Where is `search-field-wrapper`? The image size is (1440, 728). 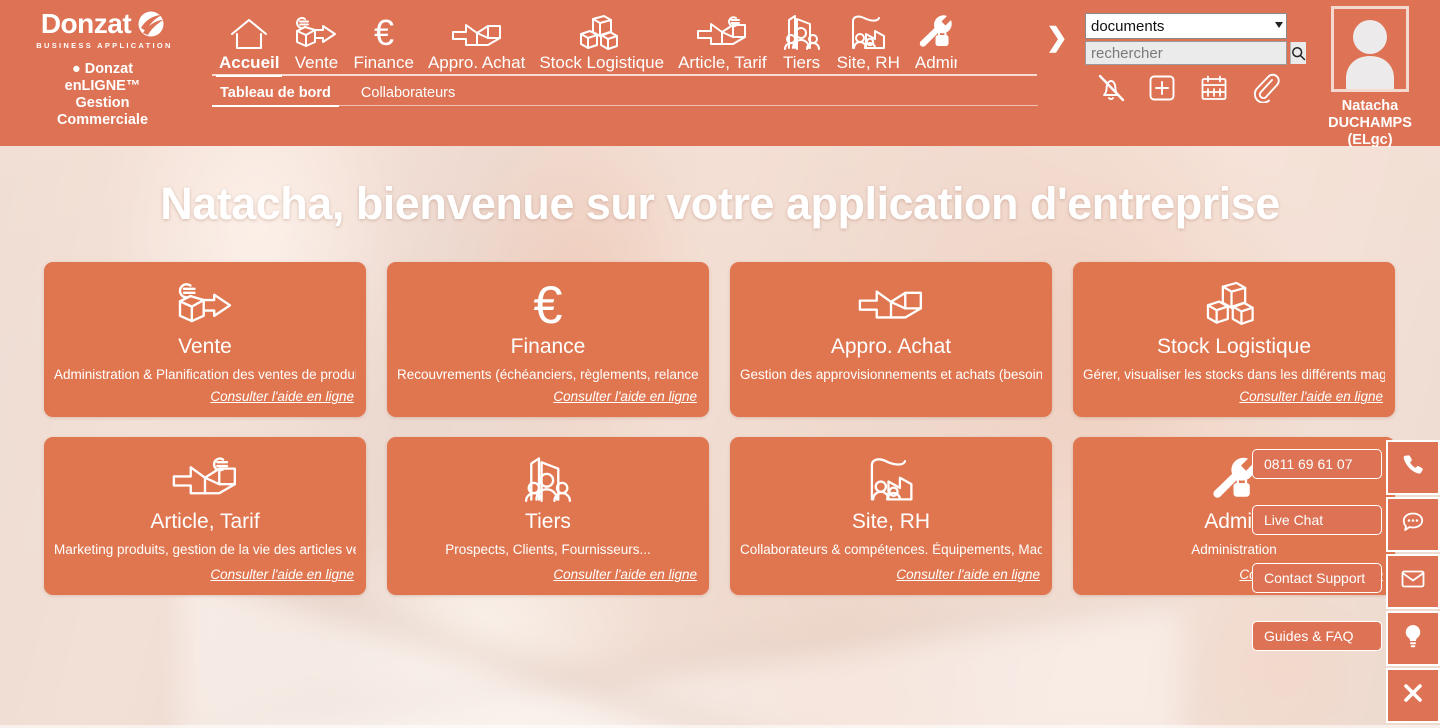 search-field-wrapper is located at coordinates (1195, 53).